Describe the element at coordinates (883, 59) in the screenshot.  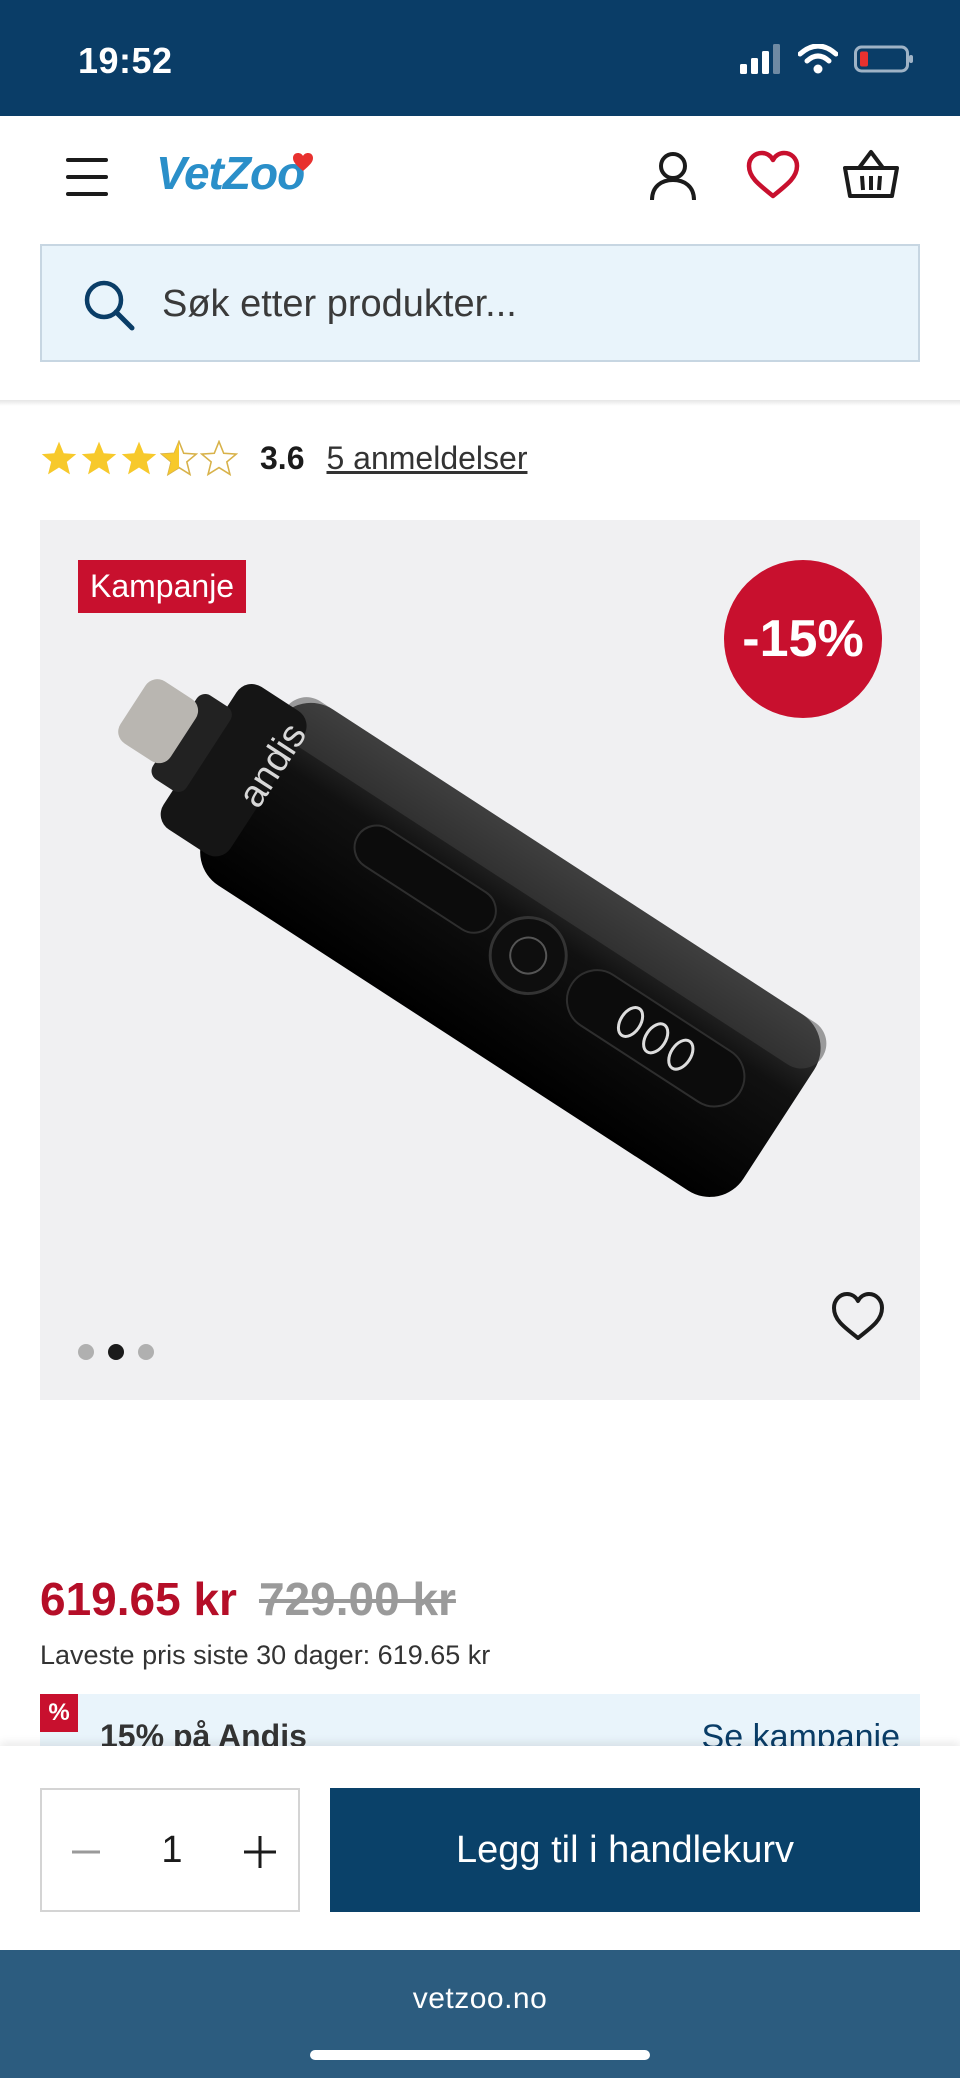
I see `battery-icon` at that location.